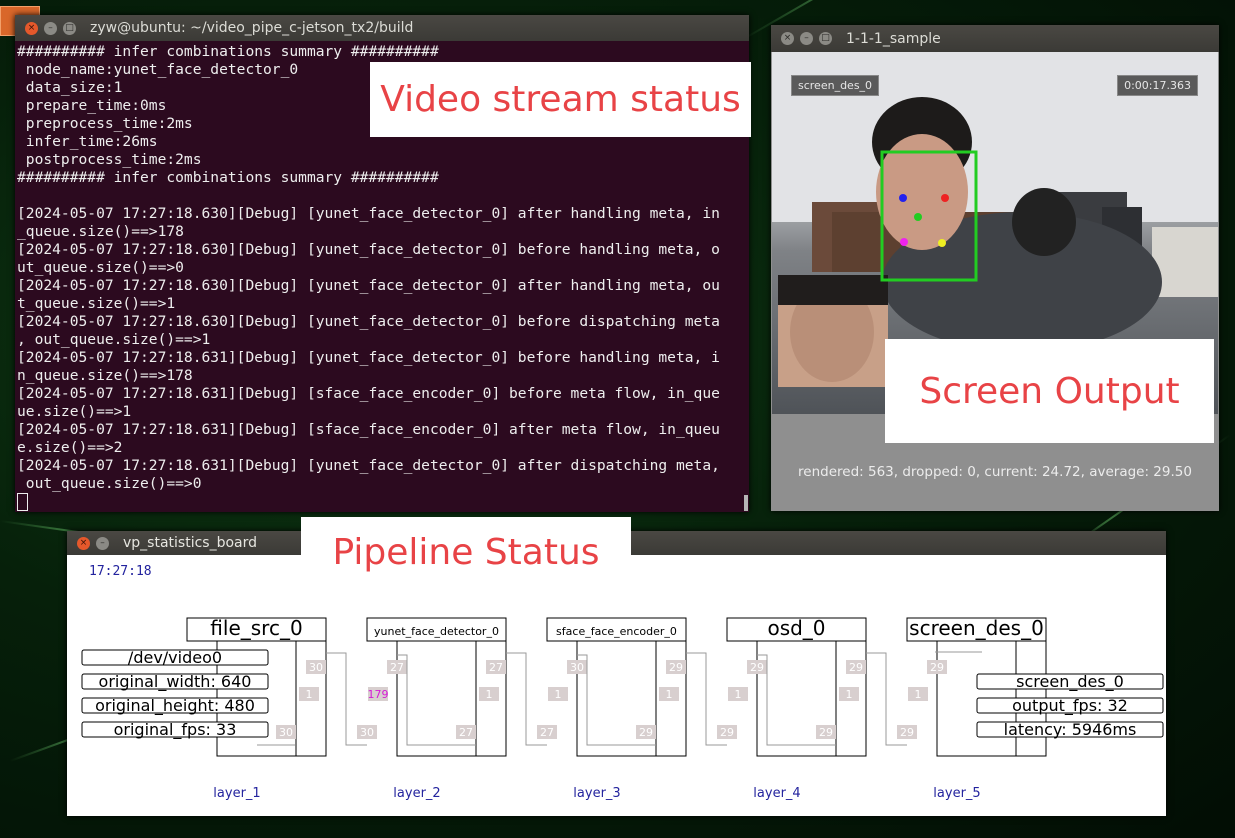  What do you see at coordinates (236, 793) in the screenshot?
I see `layer-label: layer_1` at bounding box center [236, 793].